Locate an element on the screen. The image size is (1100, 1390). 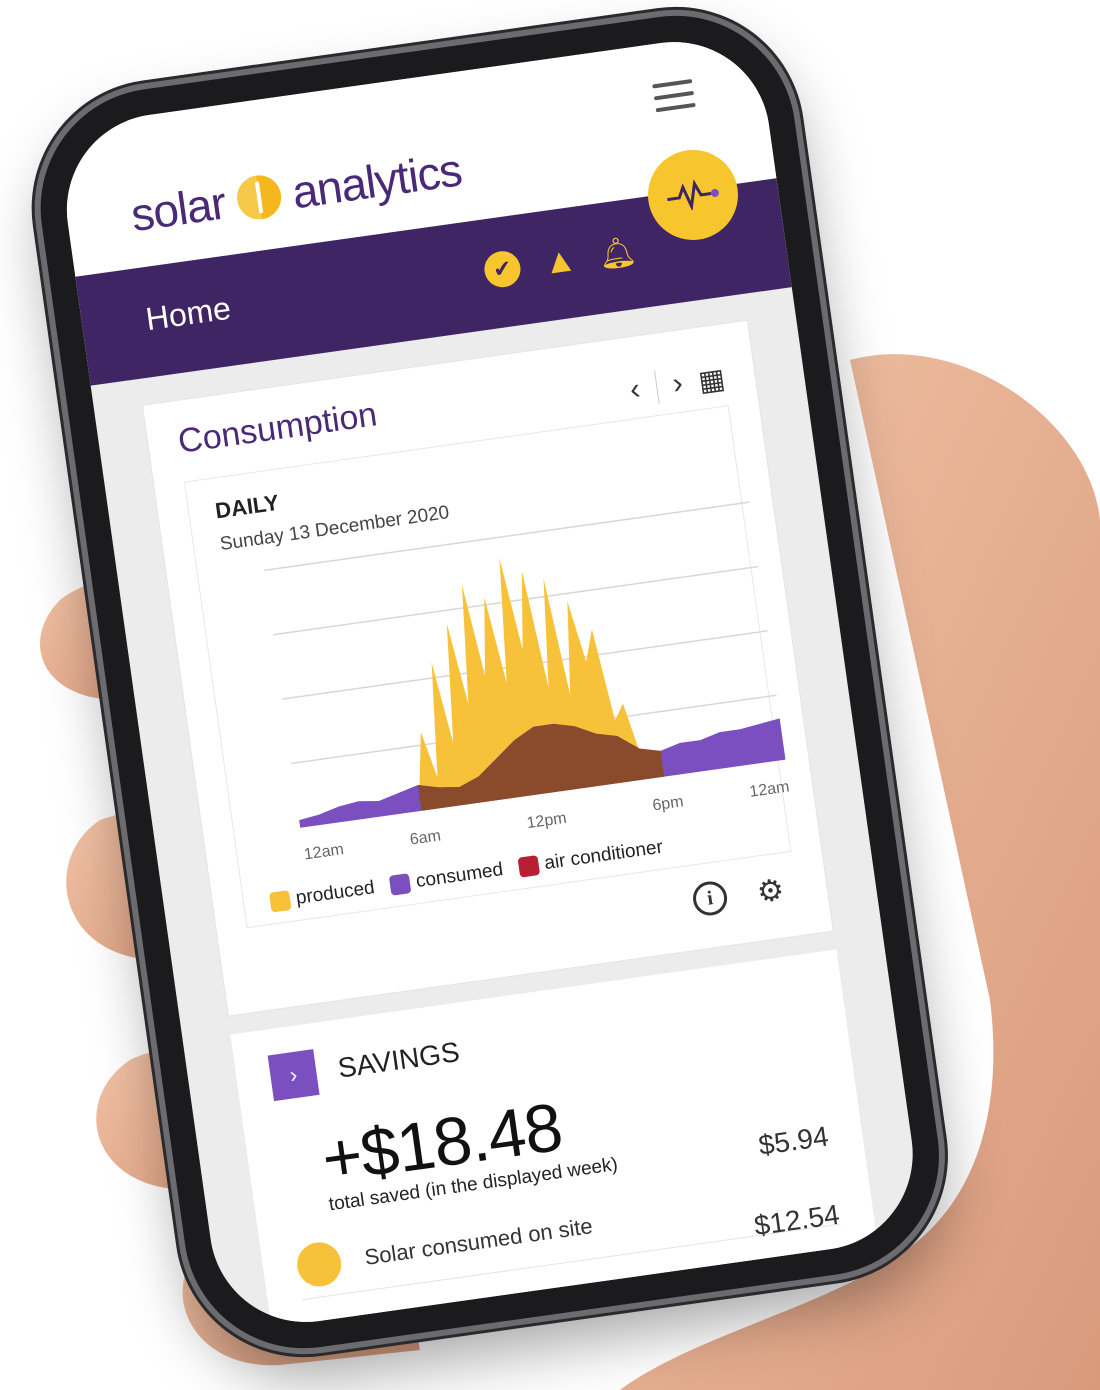
solar-exported-dot-icon is located at coordinates (330, 1326).